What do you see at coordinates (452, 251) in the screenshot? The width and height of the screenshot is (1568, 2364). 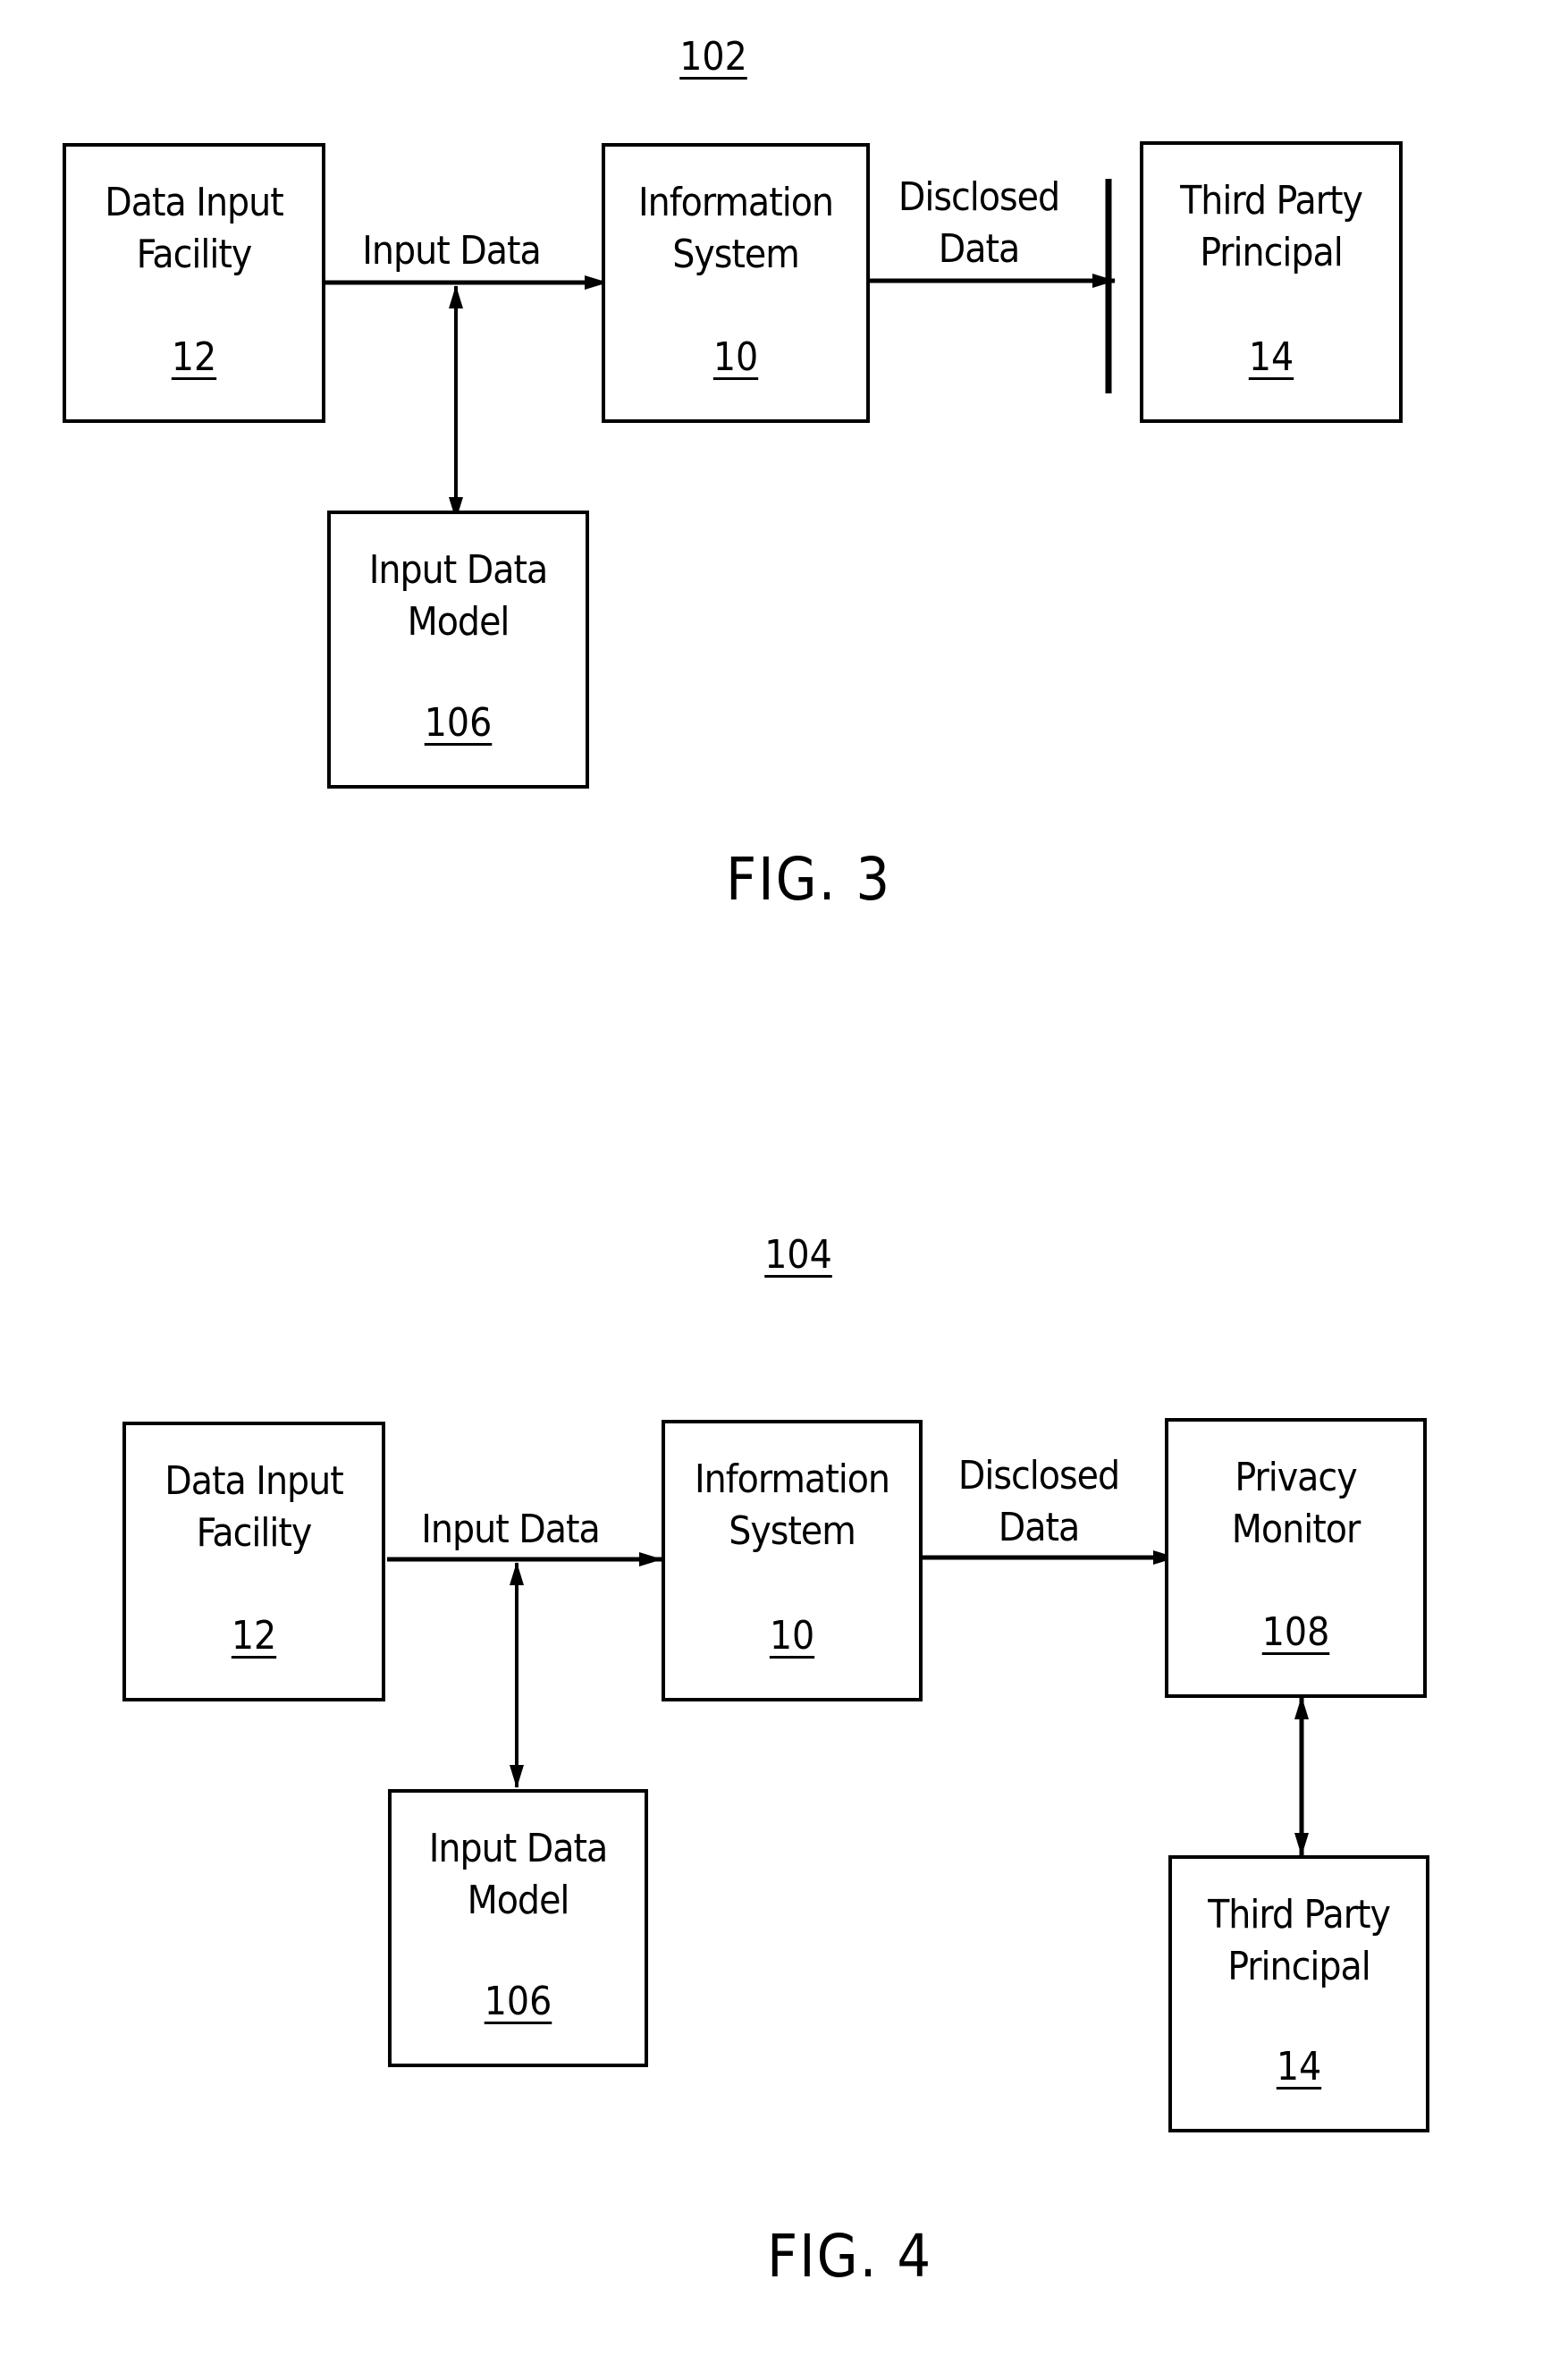 I see `fig3-input-data-label: Input Data` at bounding box center [452, 251].